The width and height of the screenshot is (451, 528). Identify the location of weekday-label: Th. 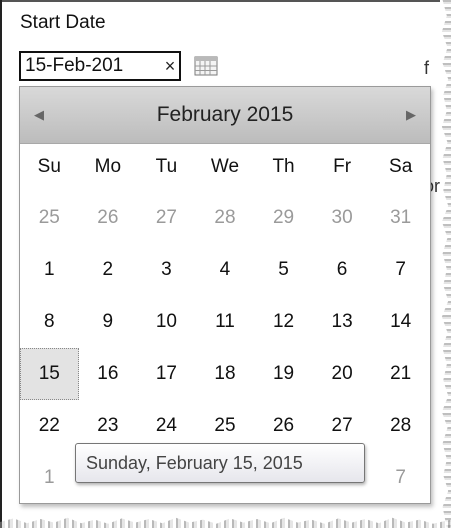
(283, 166).